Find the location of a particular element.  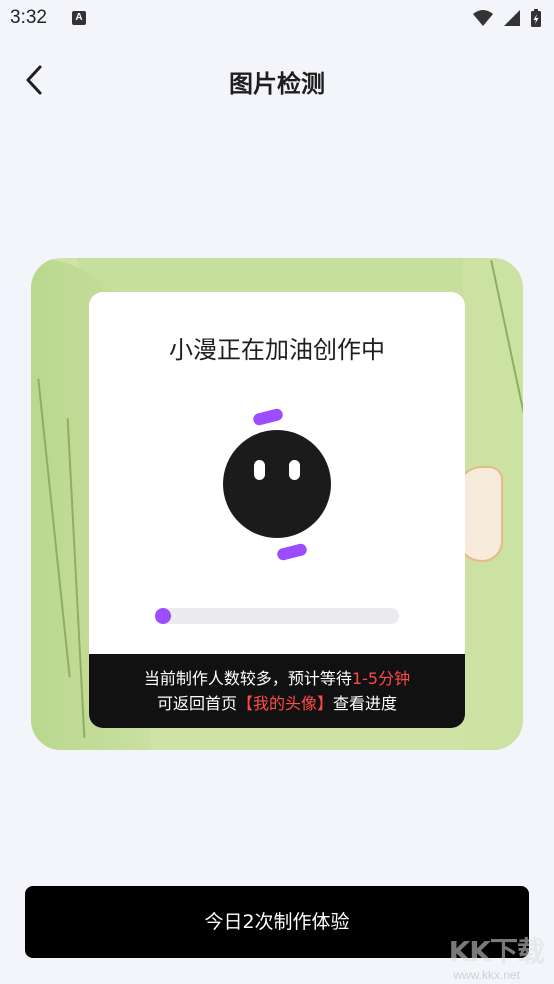

watermark-logo: KK下载 www.kkx.net is located at coordinates (483, 957).